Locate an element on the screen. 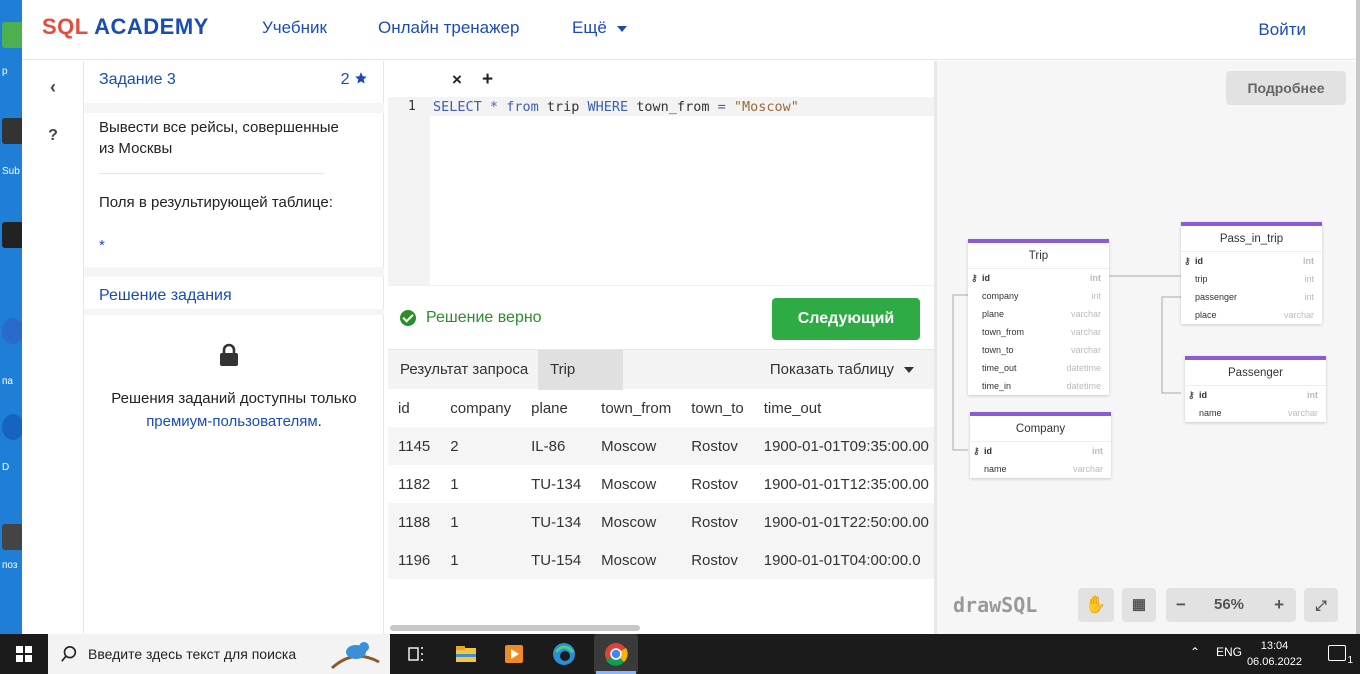  horizontal-scrollbar is located at coordinates (515, 628).